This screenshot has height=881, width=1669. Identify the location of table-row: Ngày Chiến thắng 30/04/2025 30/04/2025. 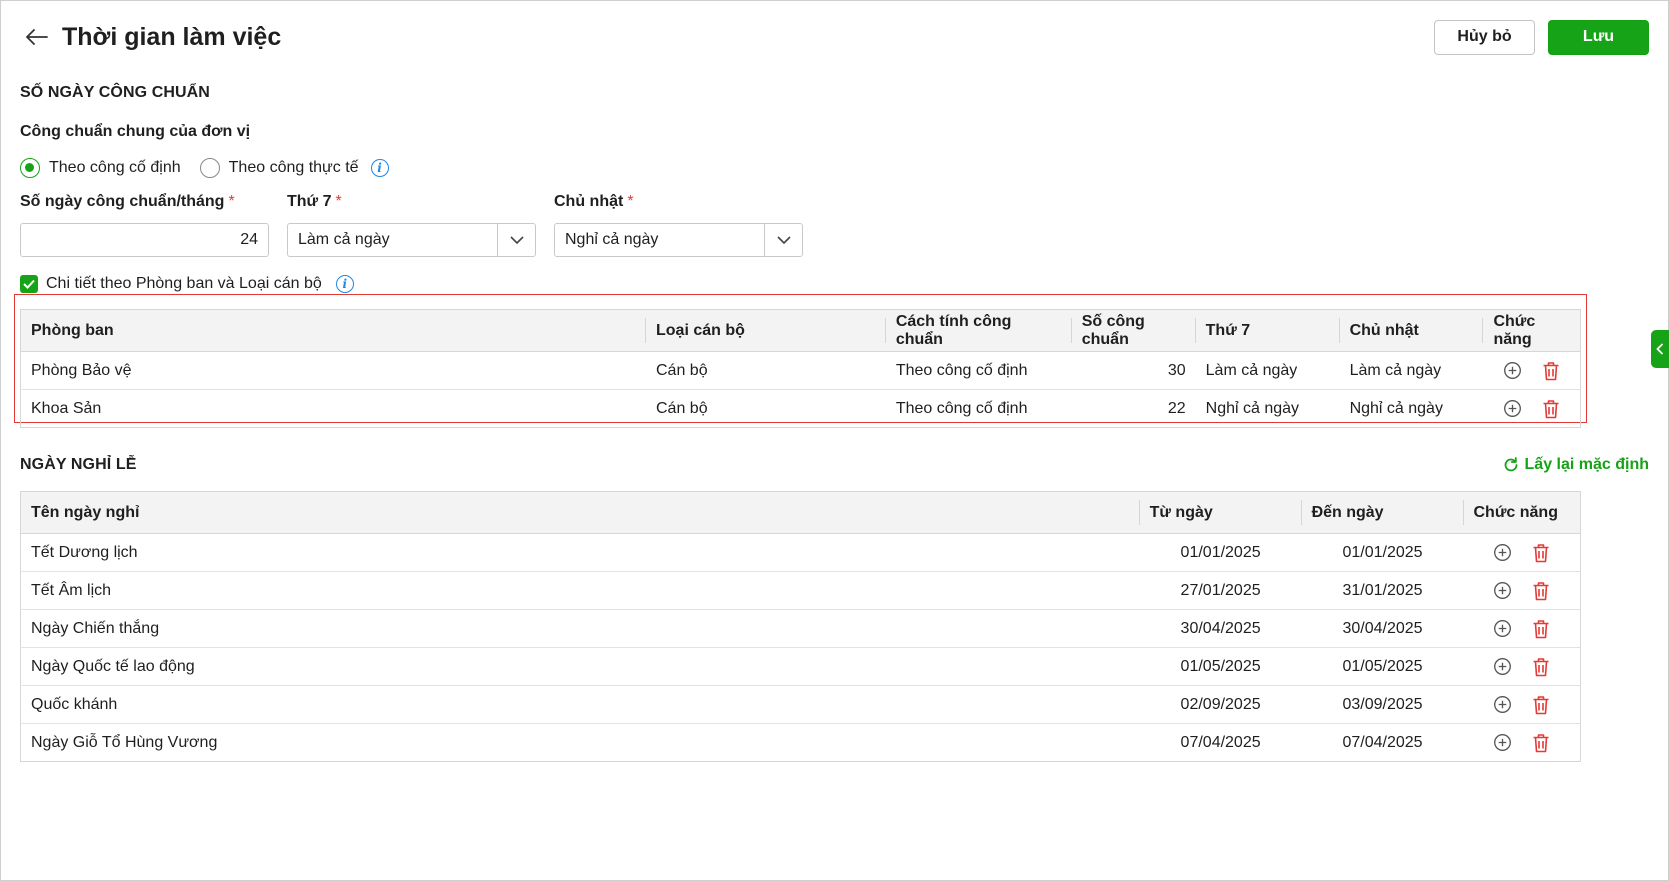
(800, 628).